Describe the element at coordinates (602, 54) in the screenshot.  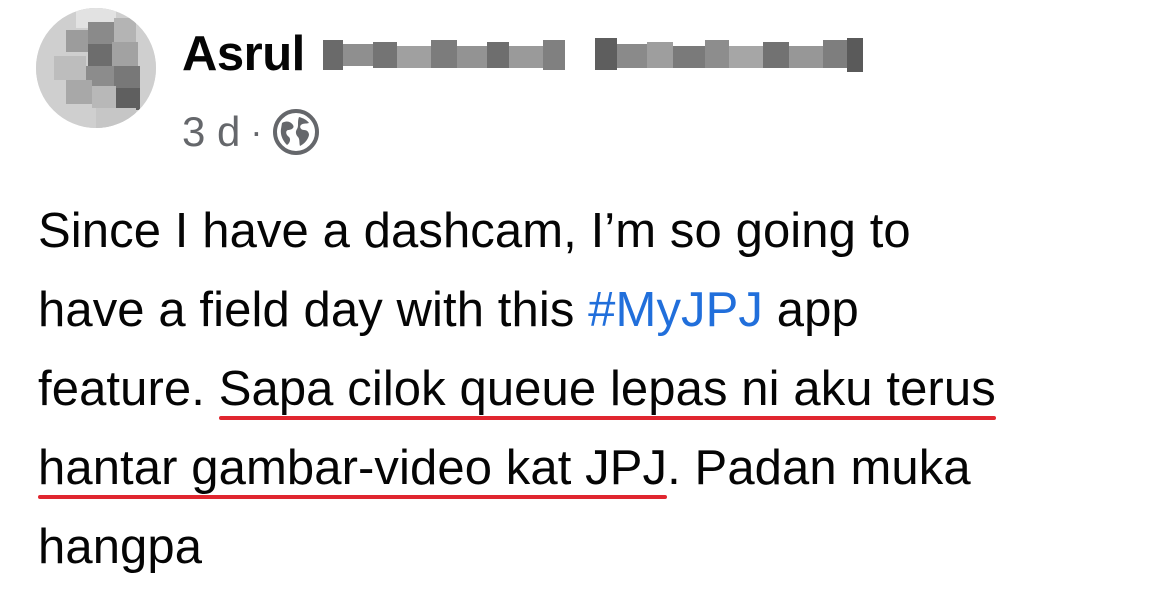
I see `redacted-author-surname` at that location.